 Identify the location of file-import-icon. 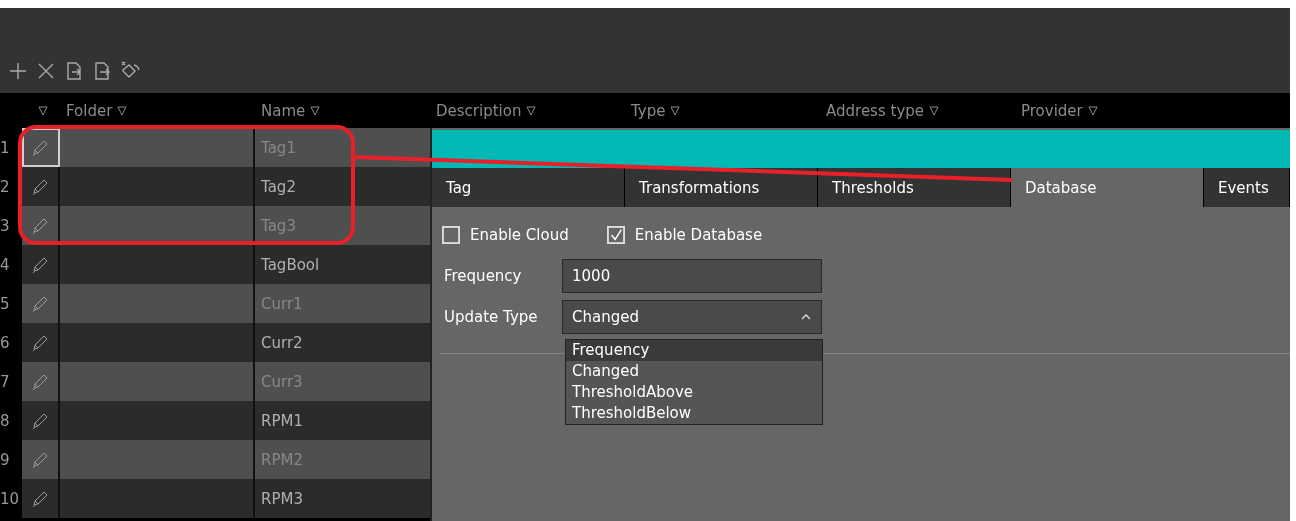
(74, 71).